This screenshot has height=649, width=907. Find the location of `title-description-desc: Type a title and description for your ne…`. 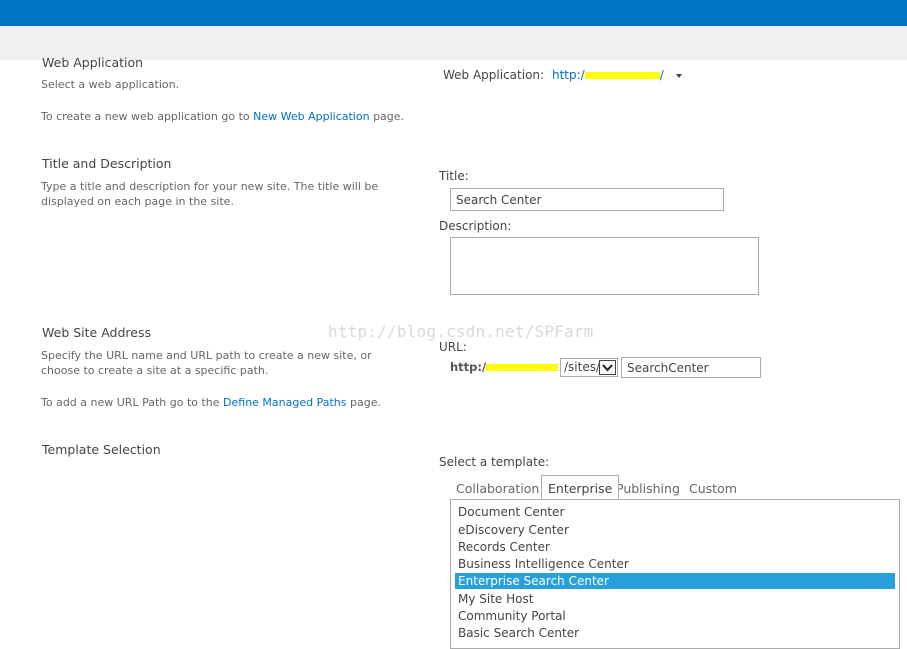

title-description-desc: Type a title and description for your ne… is located at coordinates (210, 194).